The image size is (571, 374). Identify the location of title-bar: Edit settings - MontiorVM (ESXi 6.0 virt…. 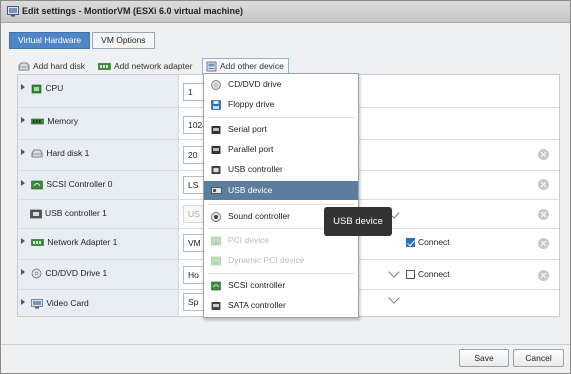
(285, 12).